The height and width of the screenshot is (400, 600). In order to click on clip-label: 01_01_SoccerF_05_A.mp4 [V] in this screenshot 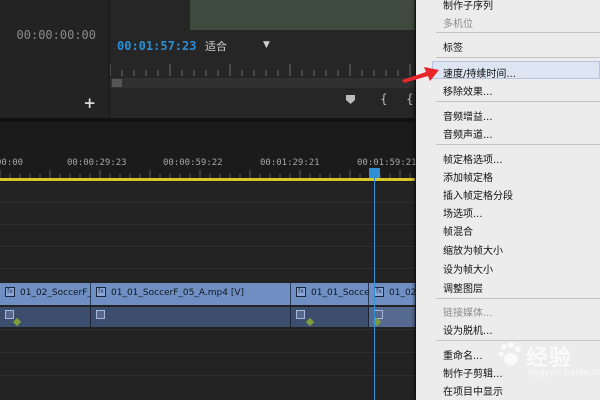, I will do `click(177, 293)`.